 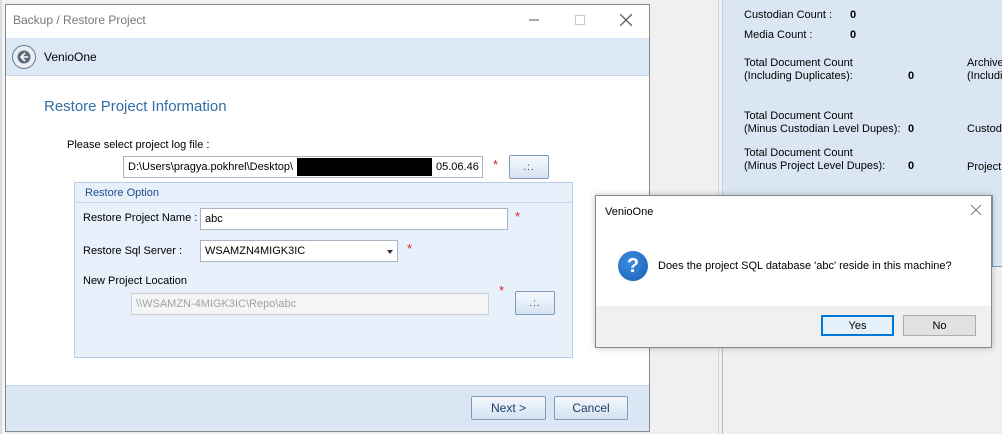 I want to click on archive-label-line1: Archive, so click(x=984, y=63).